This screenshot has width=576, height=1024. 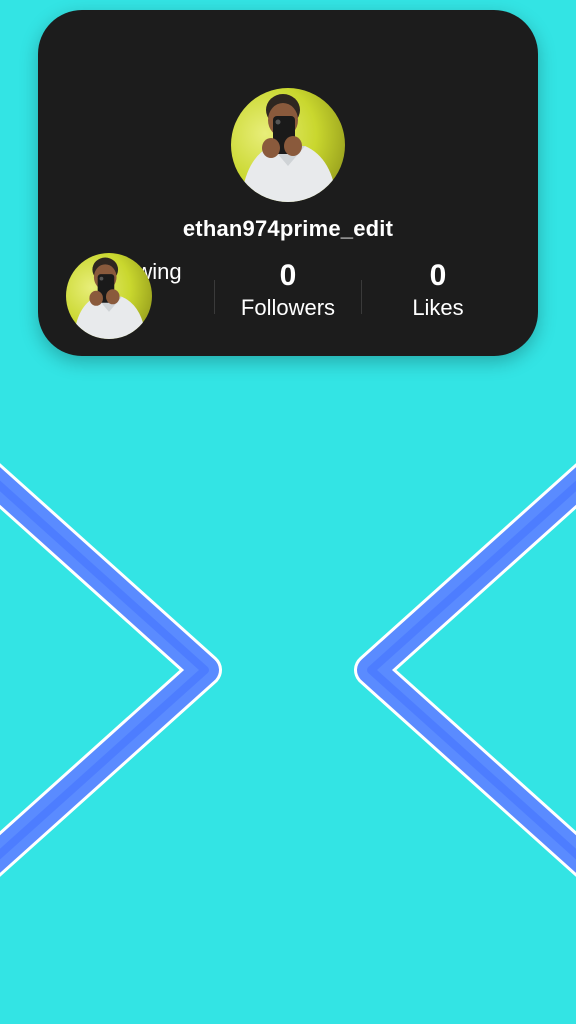 I want to click on username: ethan974prime_edit, so click(x=288, y=228).